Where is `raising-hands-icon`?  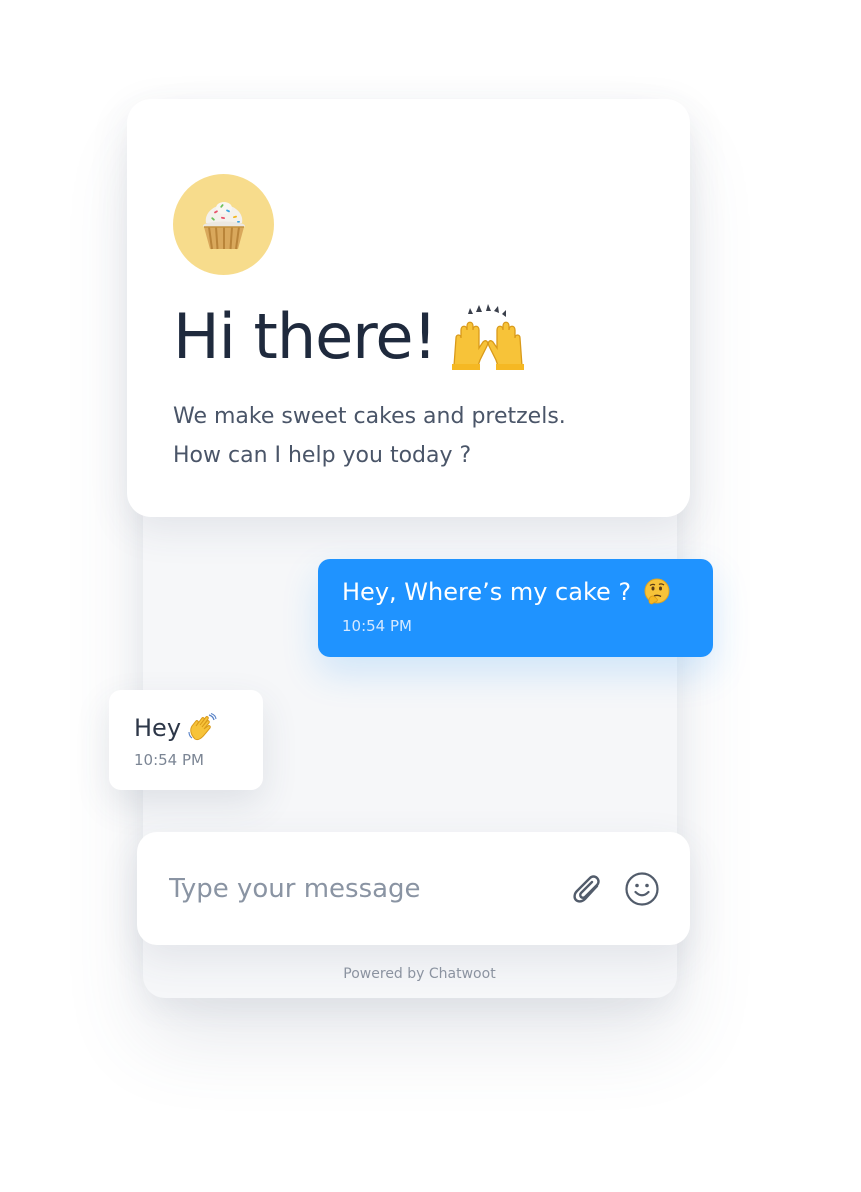
raising-hands-icon is located at coordinates (488, 337).